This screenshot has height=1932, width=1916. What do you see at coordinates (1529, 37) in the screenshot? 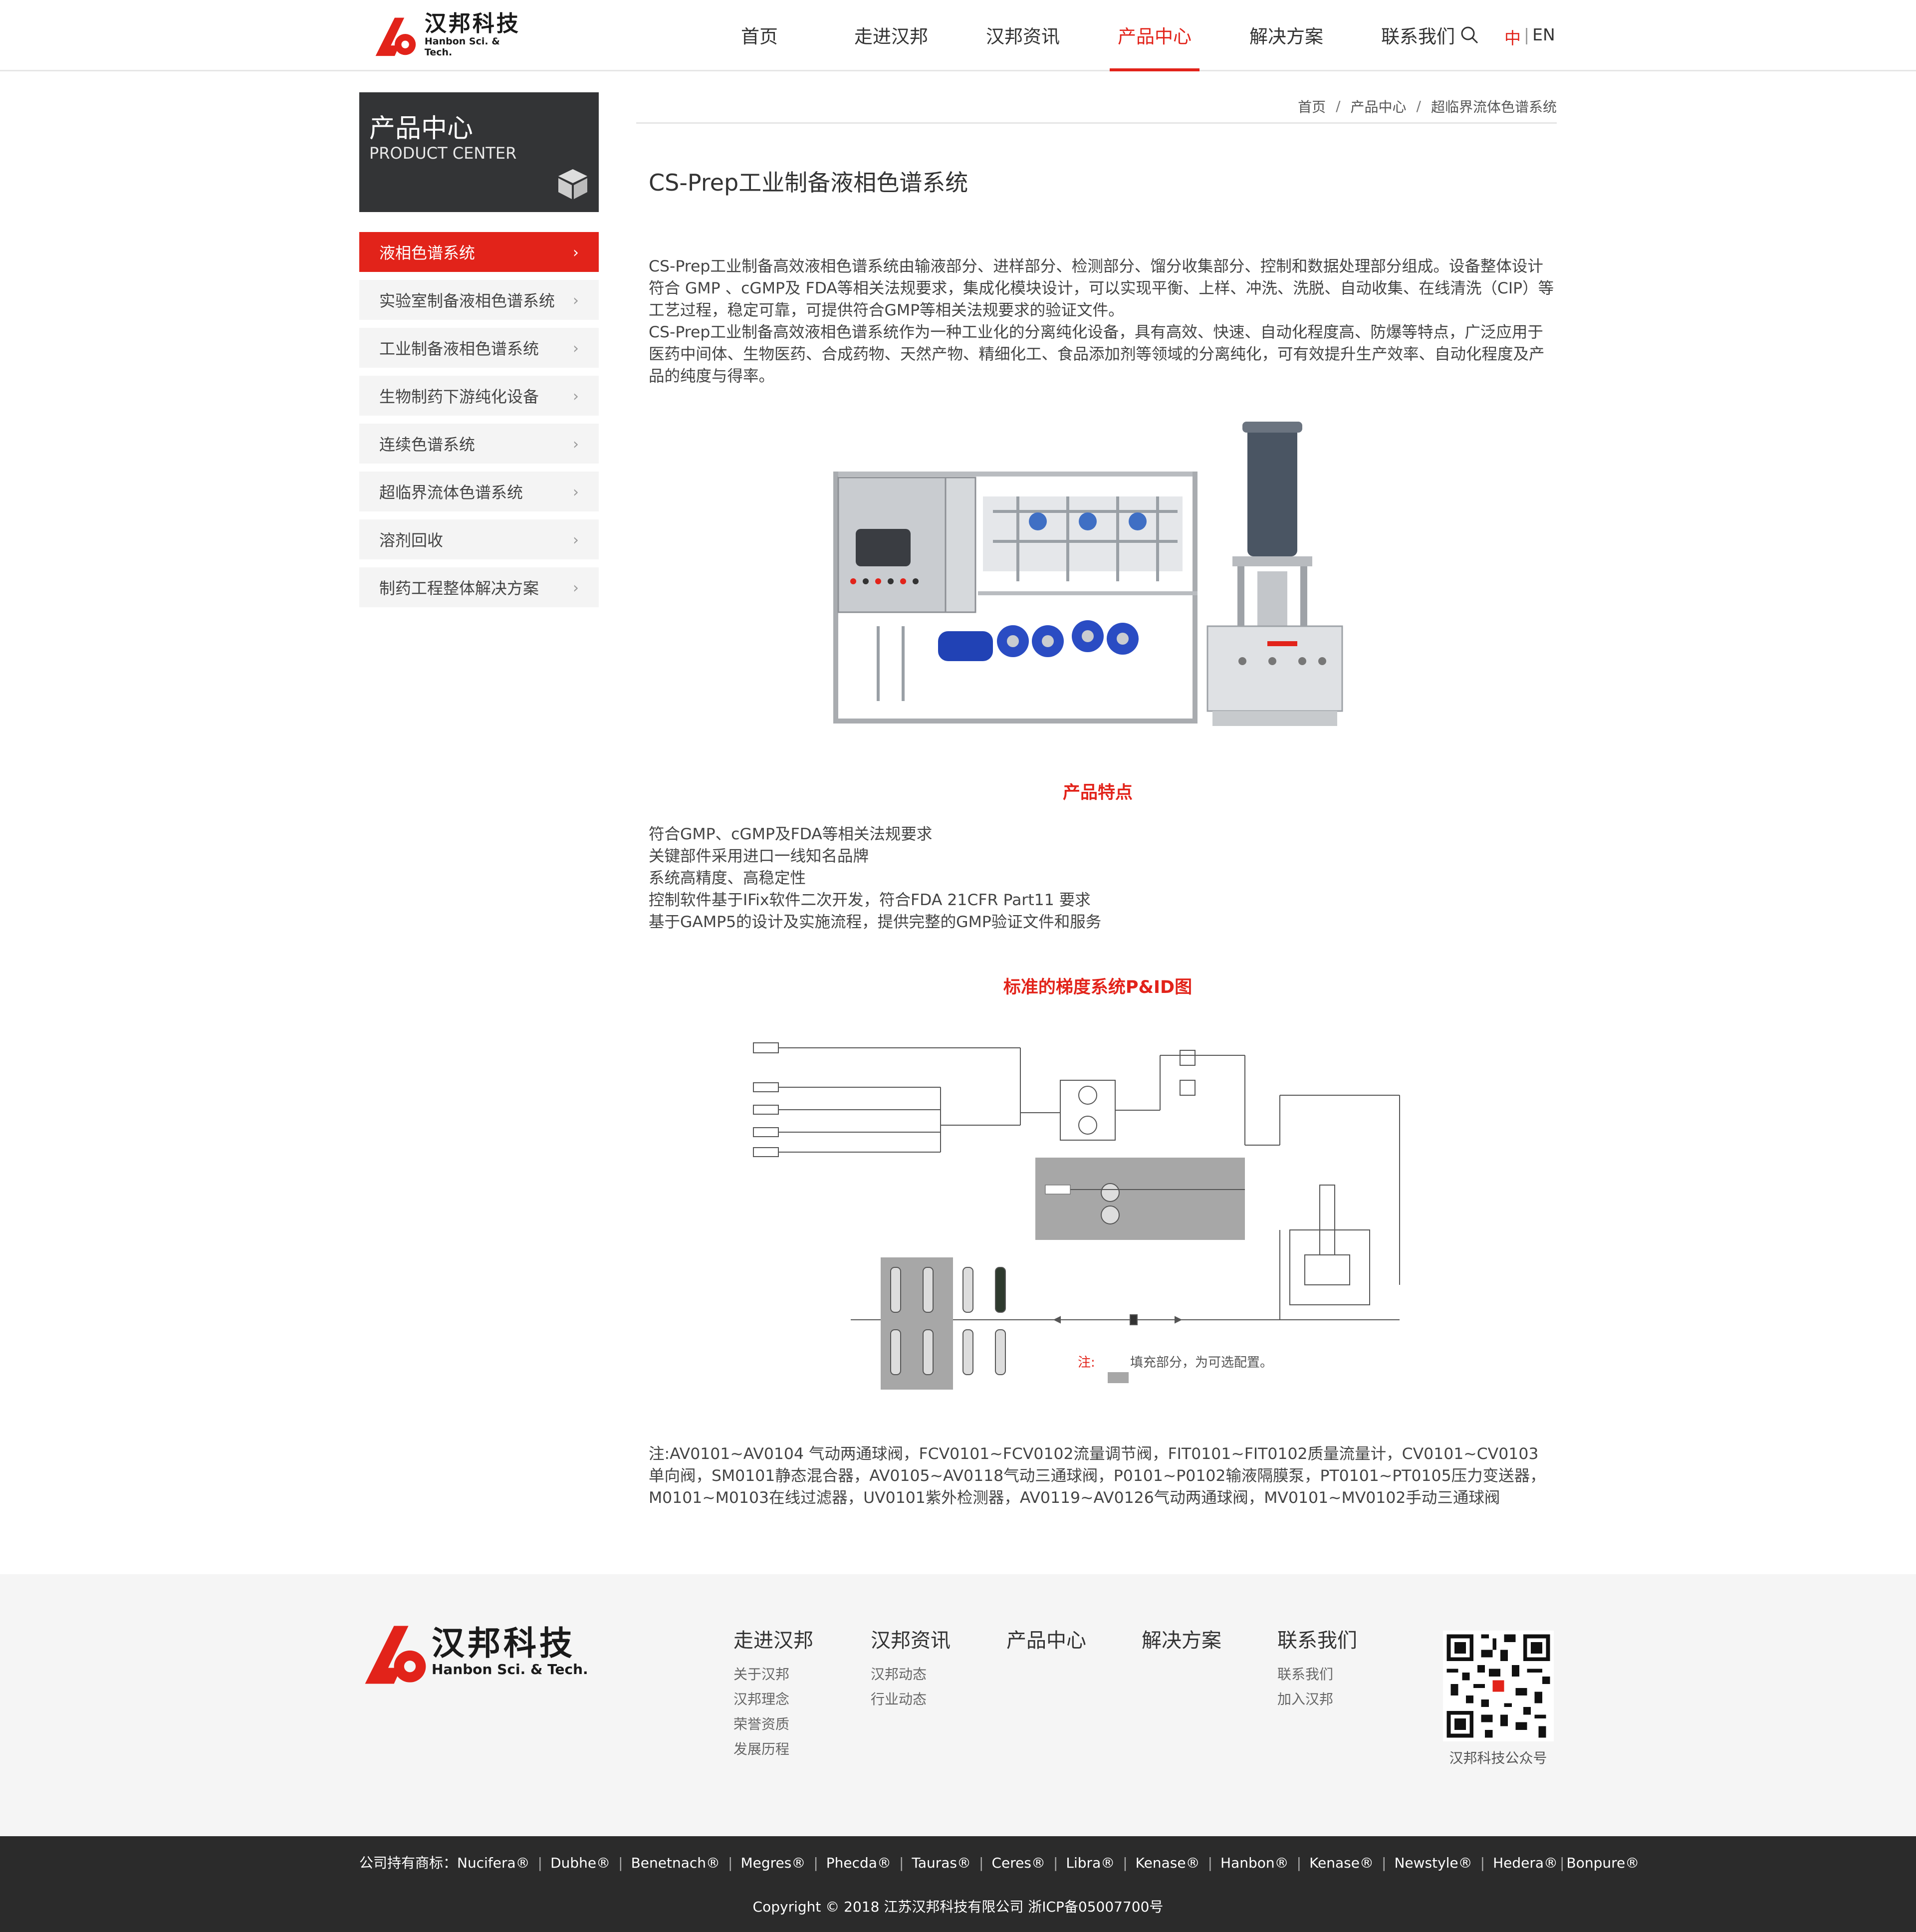
I see `language-switch: 中 | EN` at bounding box center [1529, 37].